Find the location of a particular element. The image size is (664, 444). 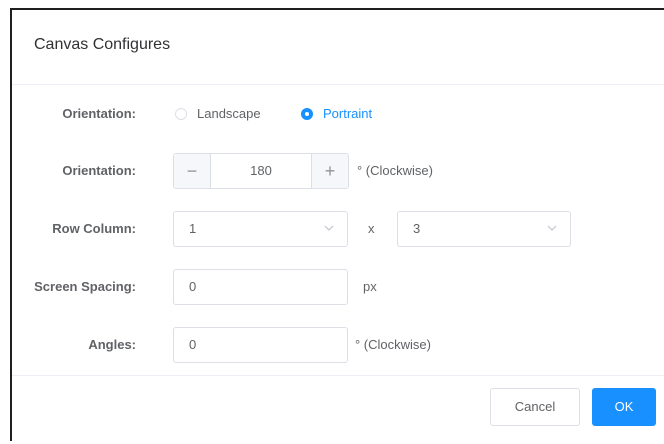

screen-spacing-input: 0 is located at coordinates (260, 287).